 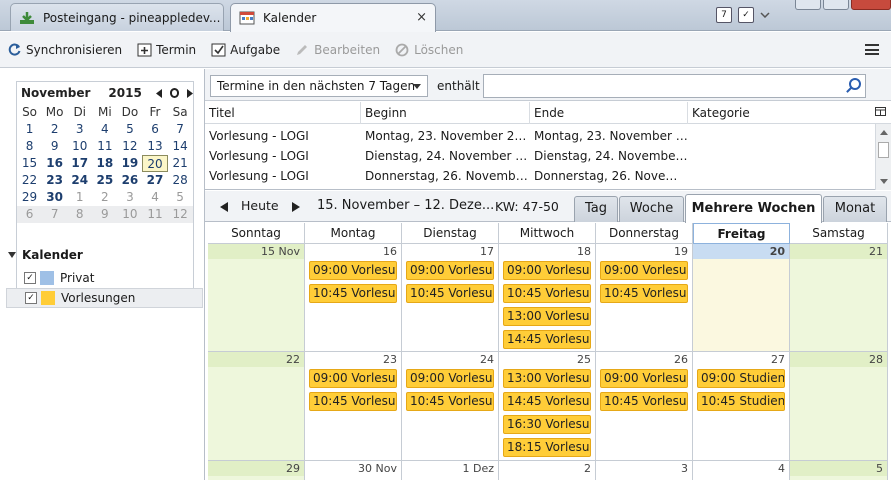 I want to click on day-cell: 15 Nov, so click(x=256, y=298).